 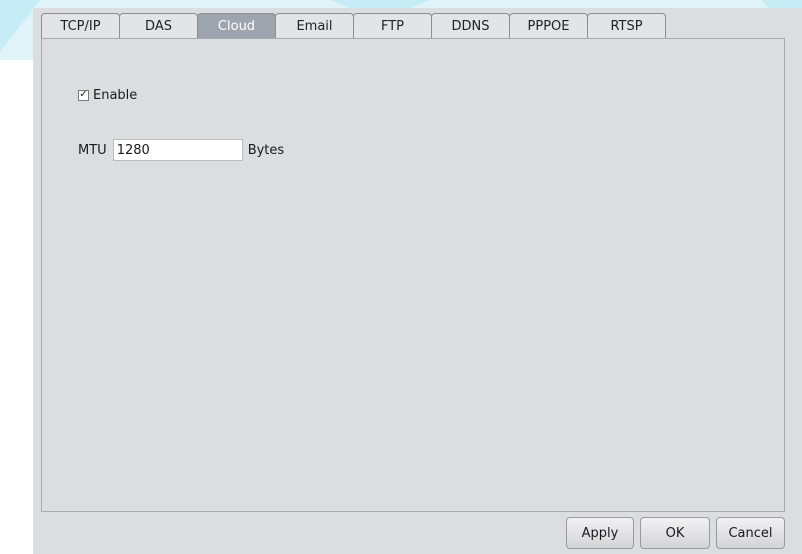 I want to click on mtu-label: MTU, so click(x=92, y=150).